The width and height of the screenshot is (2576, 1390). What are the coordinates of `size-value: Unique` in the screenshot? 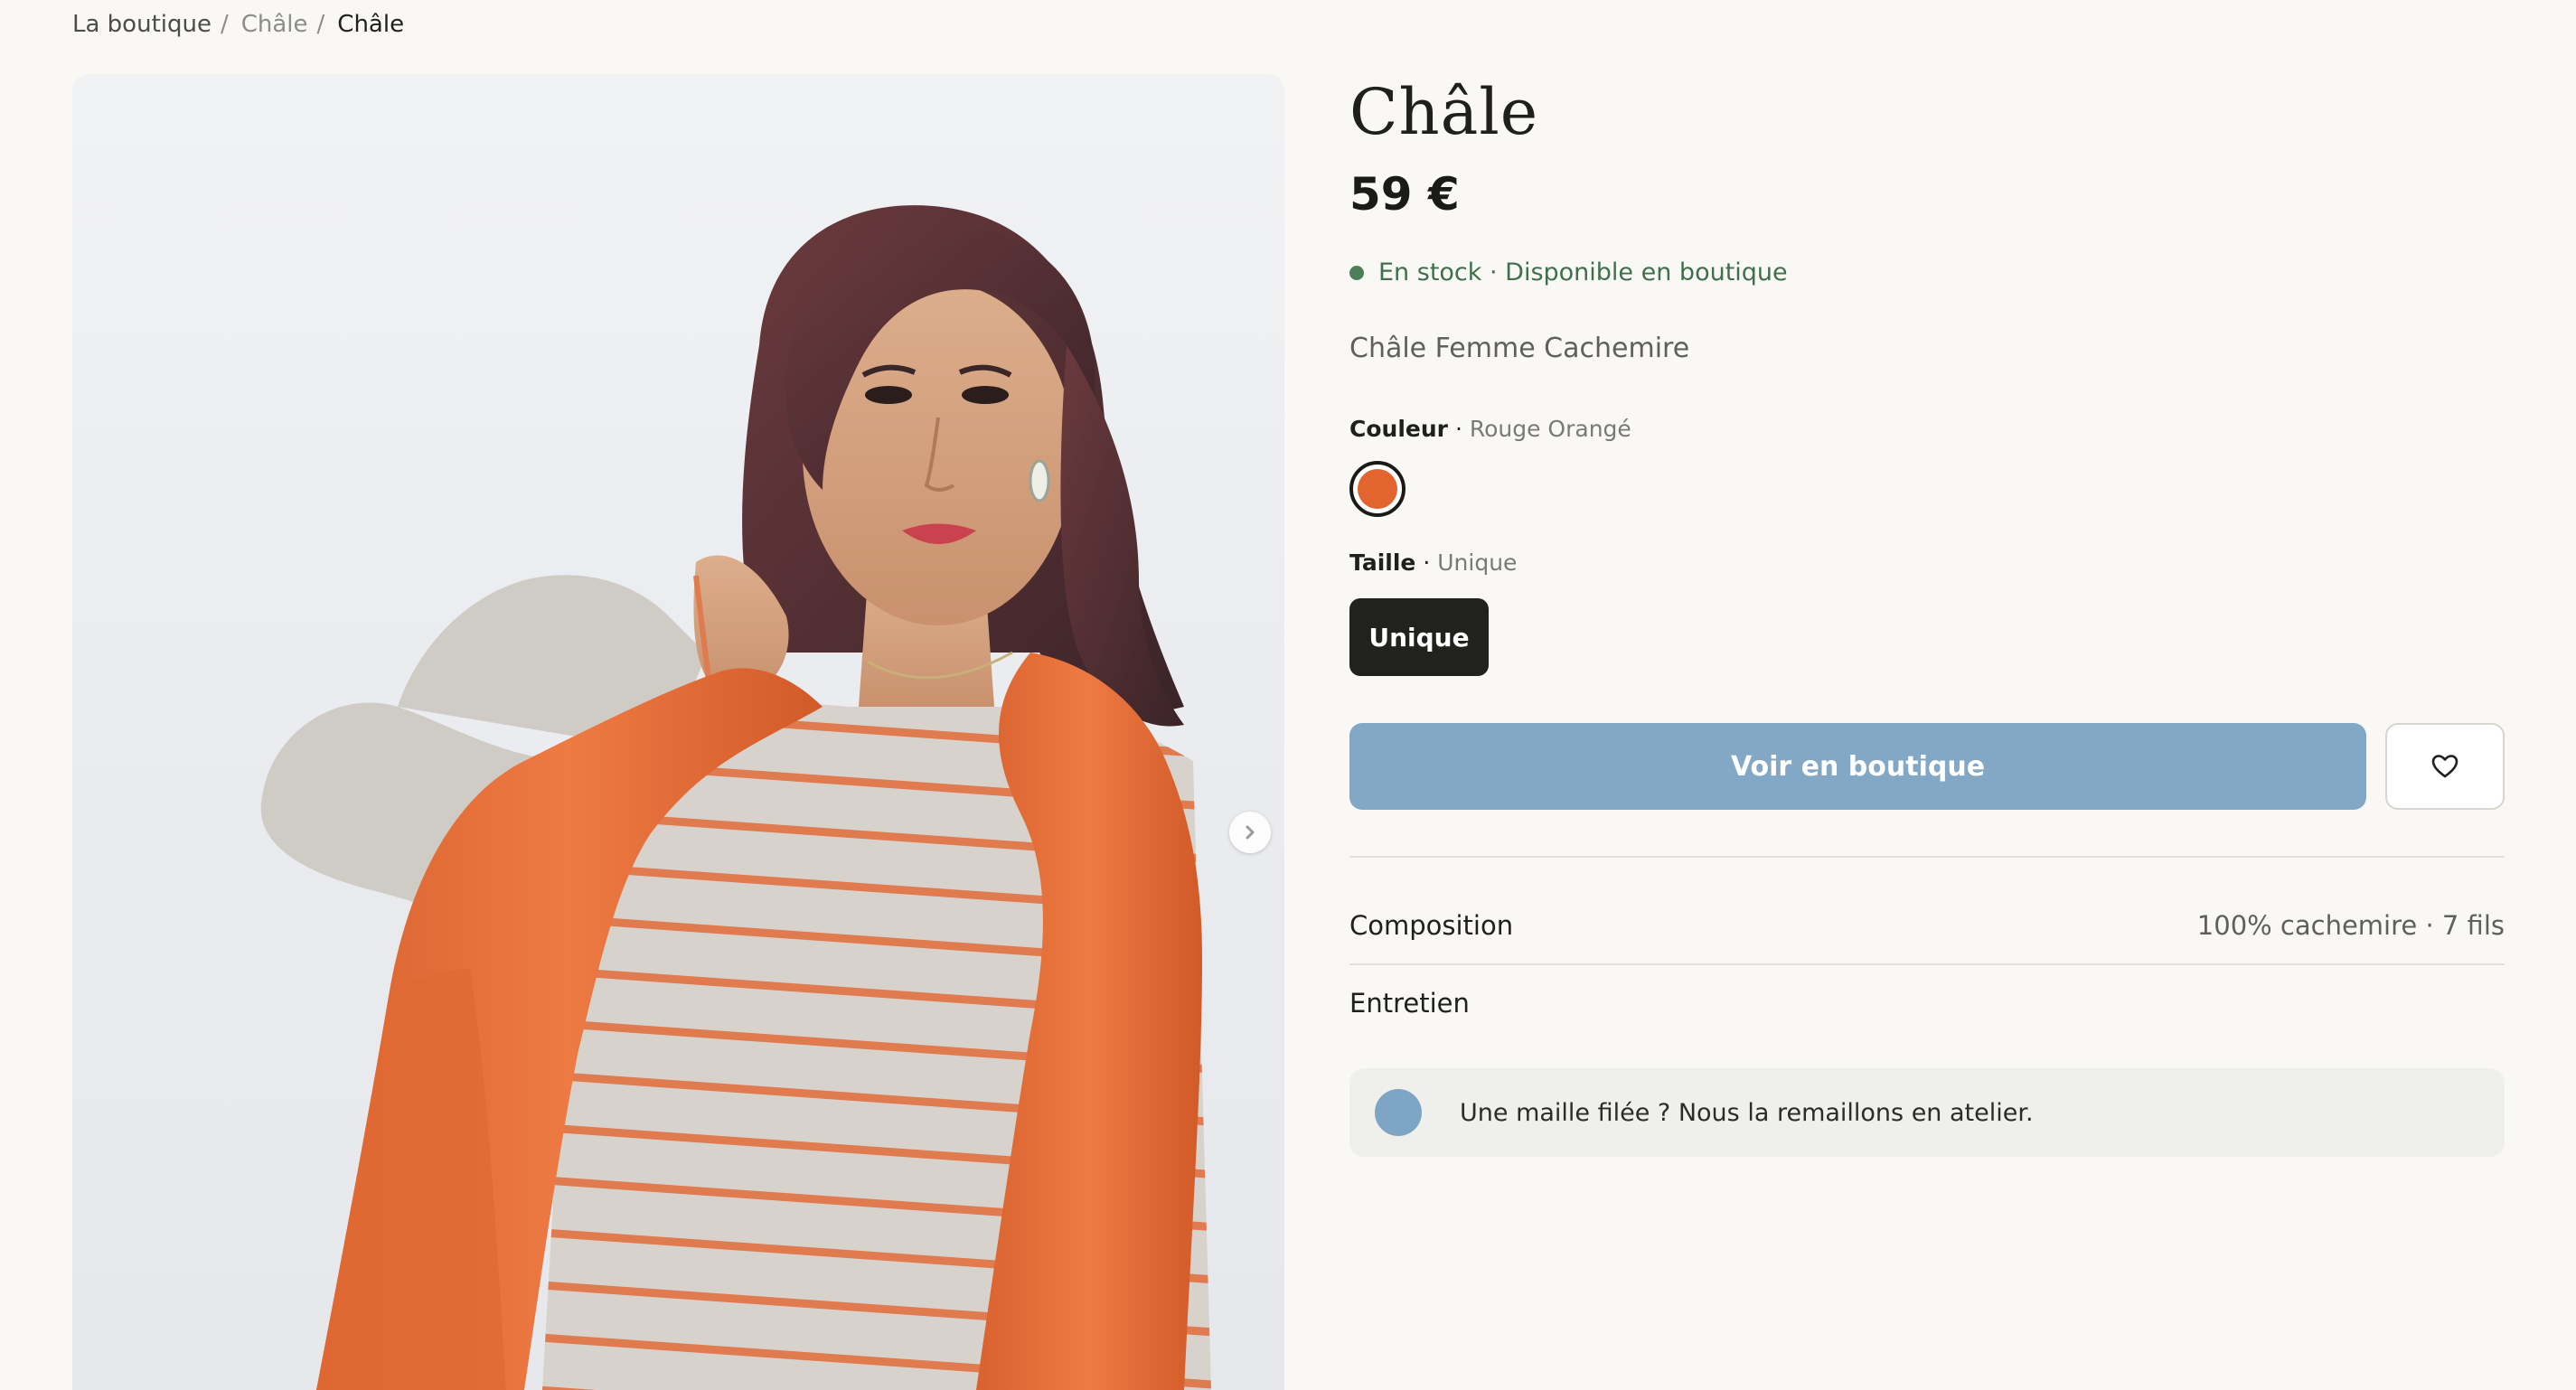 It's located at (1478, 562).